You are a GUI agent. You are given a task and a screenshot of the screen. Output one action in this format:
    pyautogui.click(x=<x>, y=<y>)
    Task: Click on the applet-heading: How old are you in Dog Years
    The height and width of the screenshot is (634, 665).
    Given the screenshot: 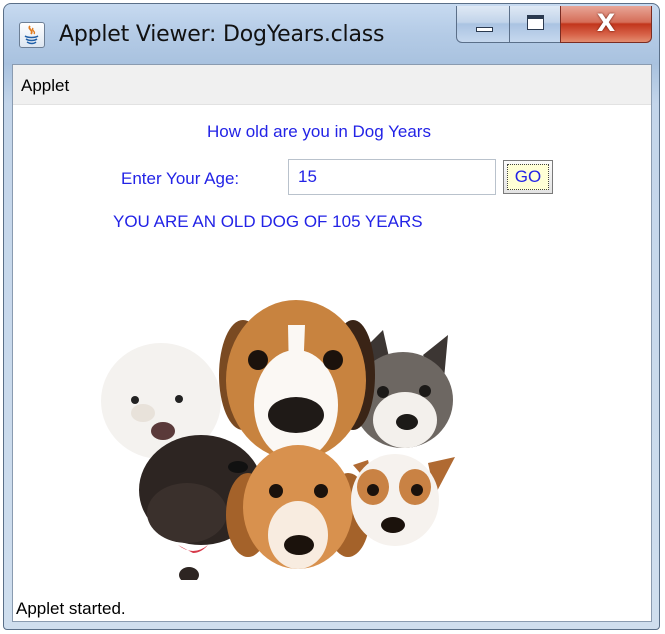 What is the action you would take?
    pyautogui.click(x=319, y=131)
    